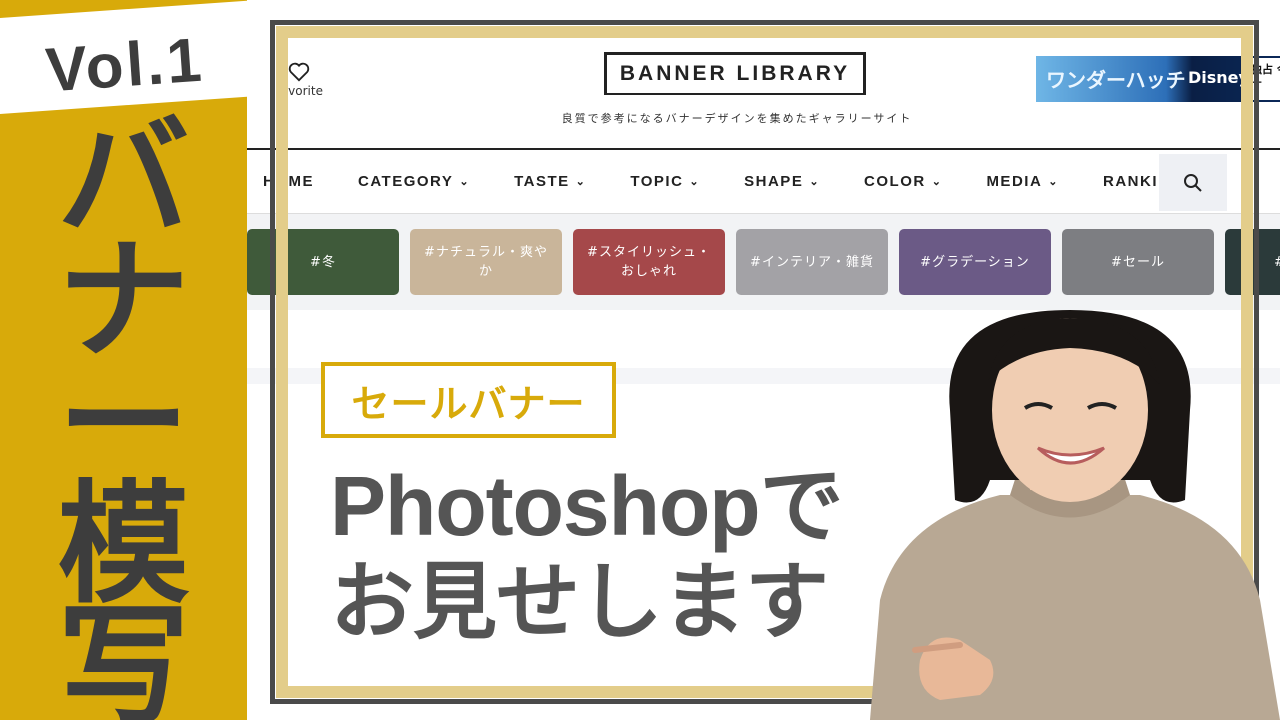 The width and height of the screenshot is (1280, 720). What do you see at coordinates (649, 262) in the screenshot?
I see `tag-chip: #スタイリッシュ・おしゃれ` at bounding box center [649, 262].